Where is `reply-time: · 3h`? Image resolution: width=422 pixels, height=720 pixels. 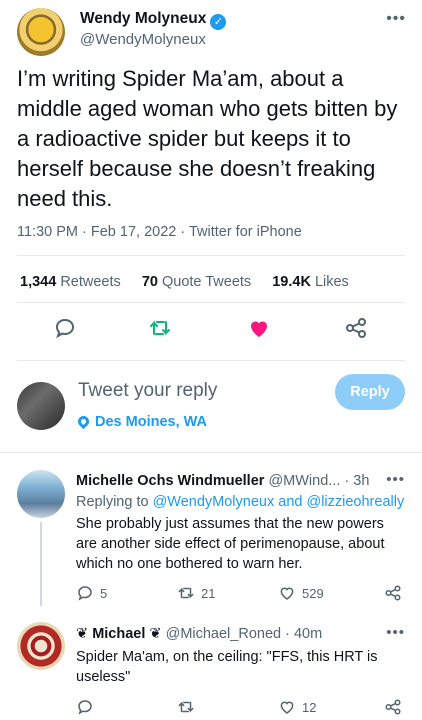 reply-time: · 3h is located at coordinates (356, 481).